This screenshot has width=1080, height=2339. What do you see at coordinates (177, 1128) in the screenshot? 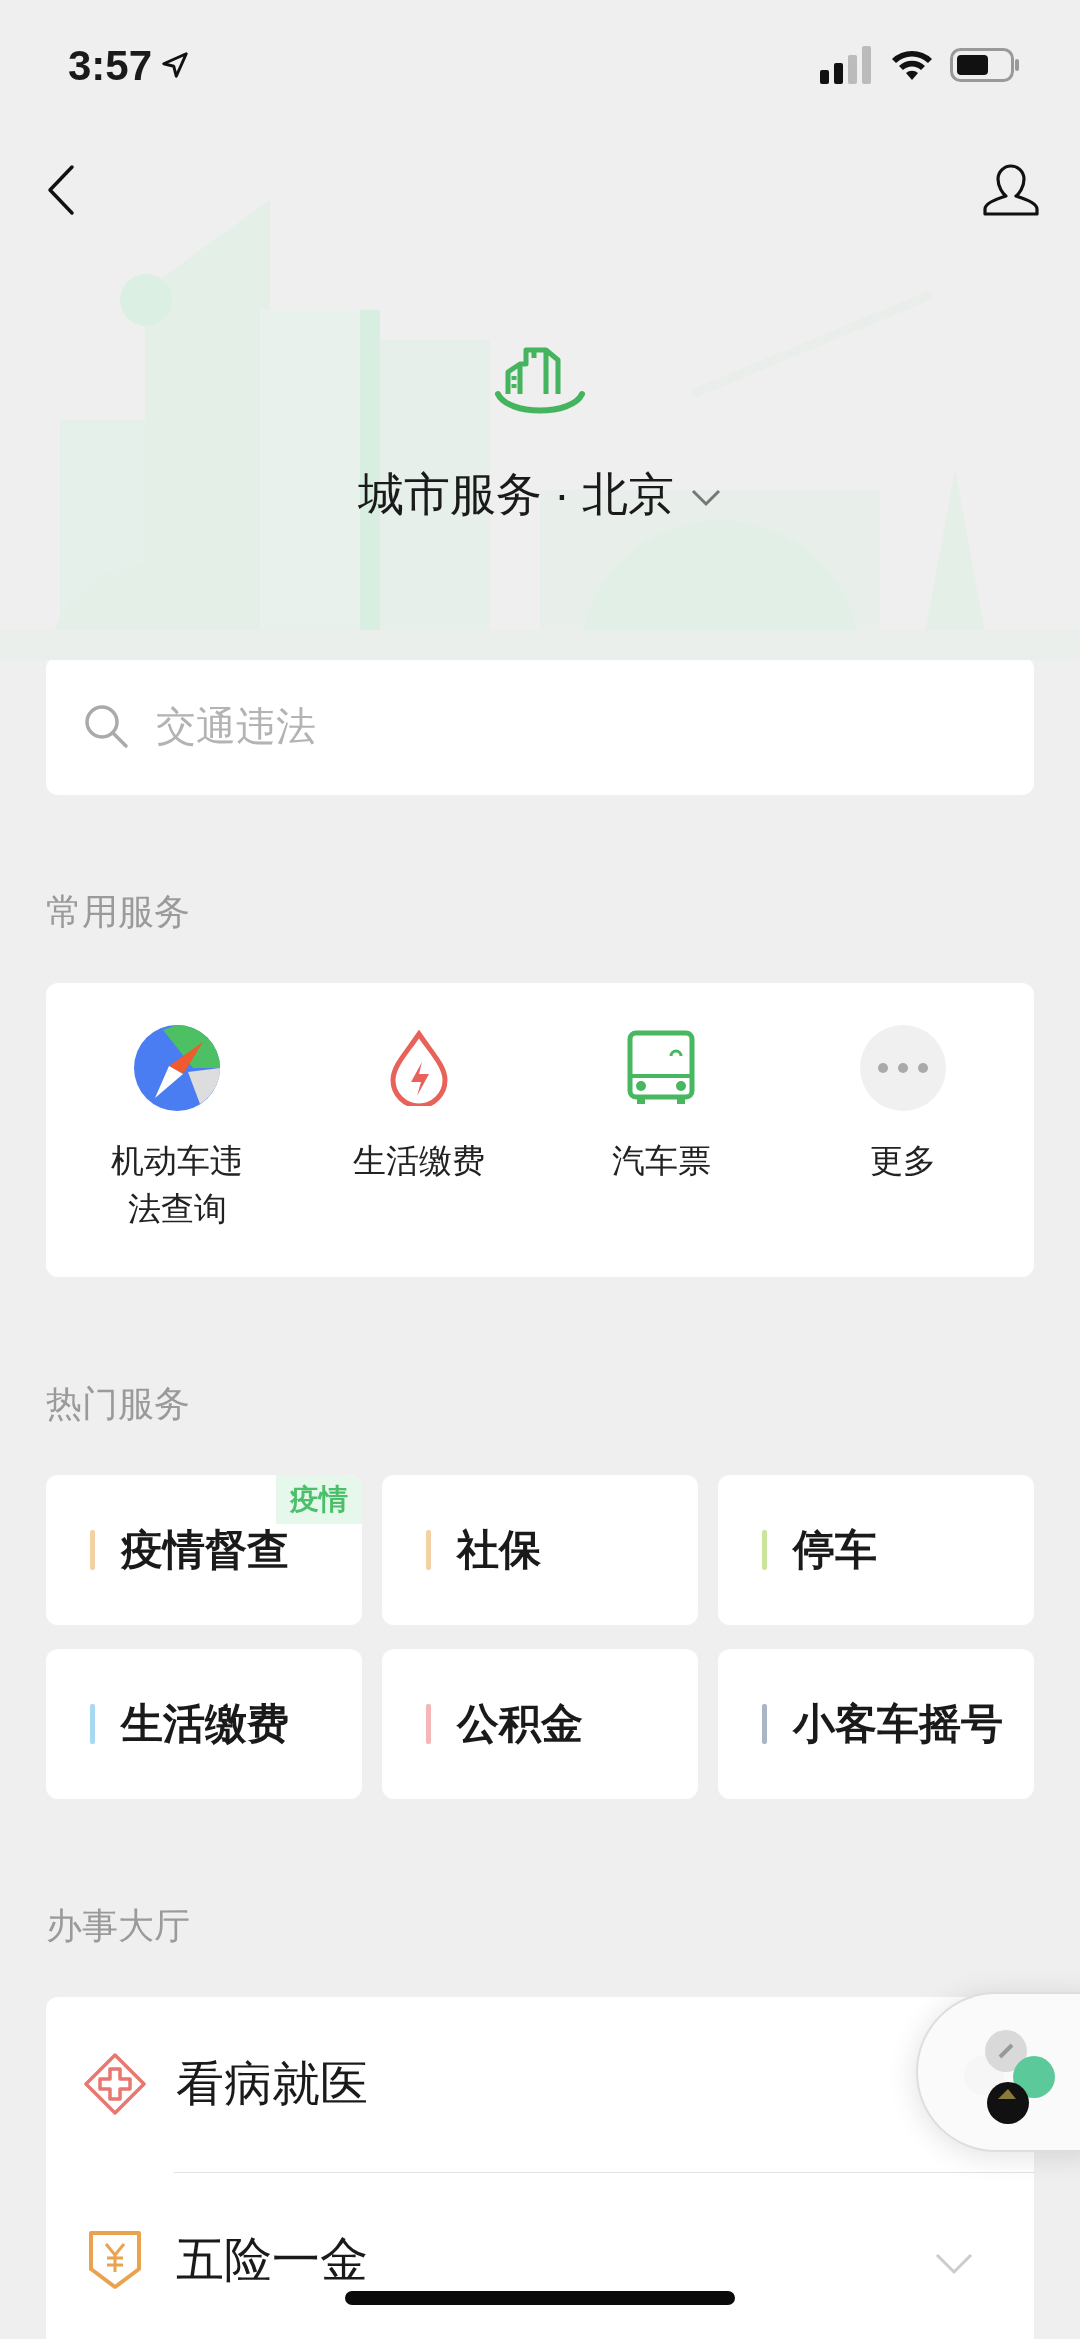
I see `service-item: 机动车违法查询` at bounding box center [177, 1128].